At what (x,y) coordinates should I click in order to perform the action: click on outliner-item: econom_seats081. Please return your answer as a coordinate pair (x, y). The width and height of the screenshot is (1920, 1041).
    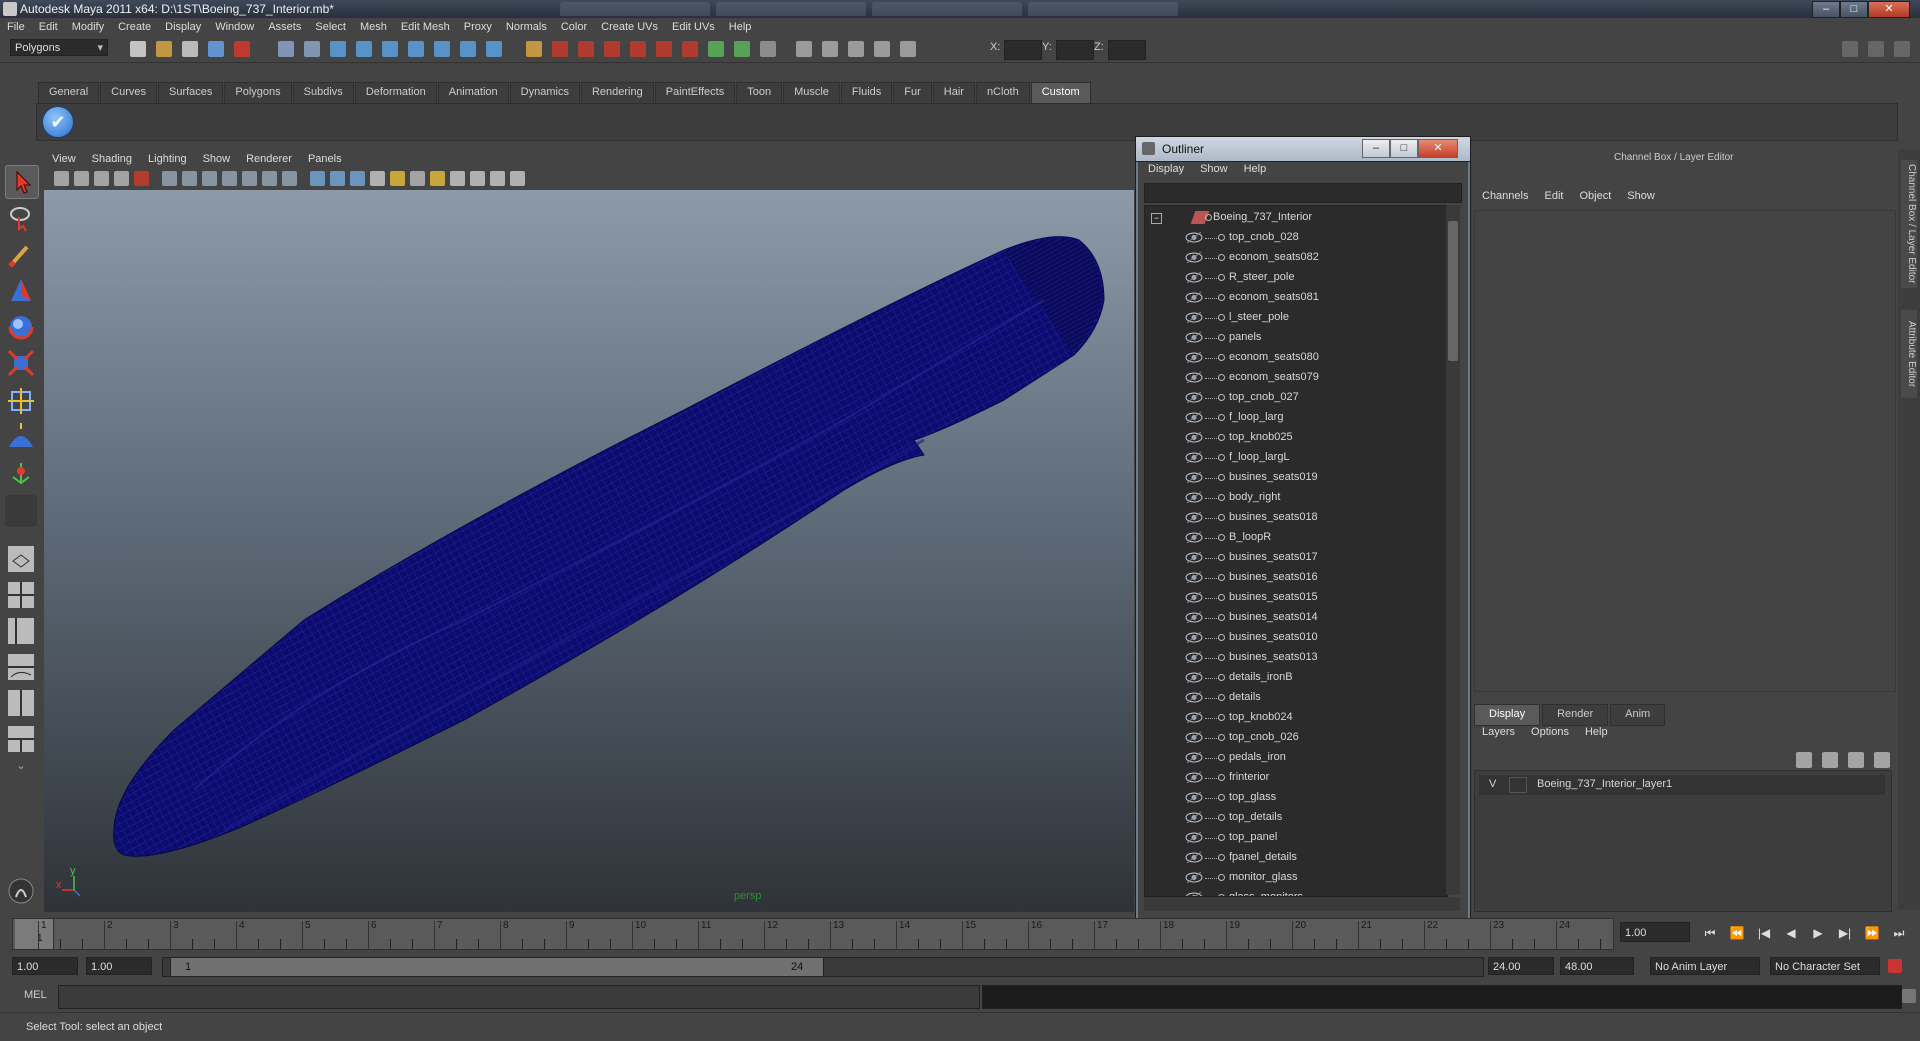
    Looking at the image, I should click on (1296, 298).